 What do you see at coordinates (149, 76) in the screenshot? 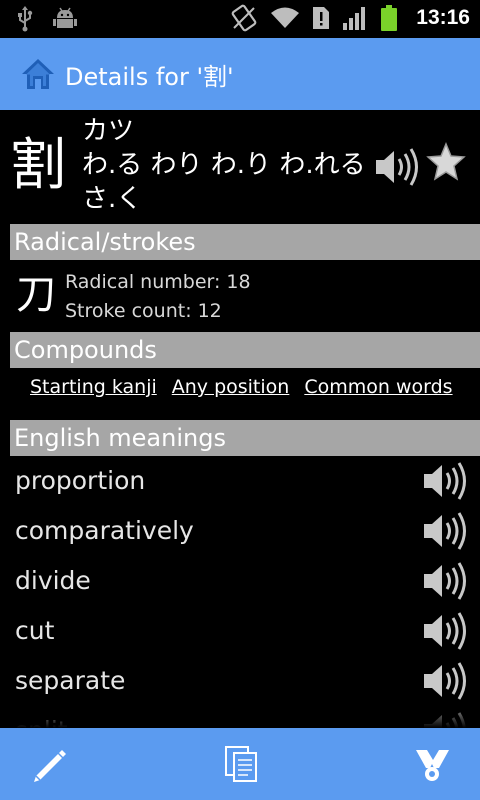
I see `page-title: Details for '割'` at bounding box center [149, 76].